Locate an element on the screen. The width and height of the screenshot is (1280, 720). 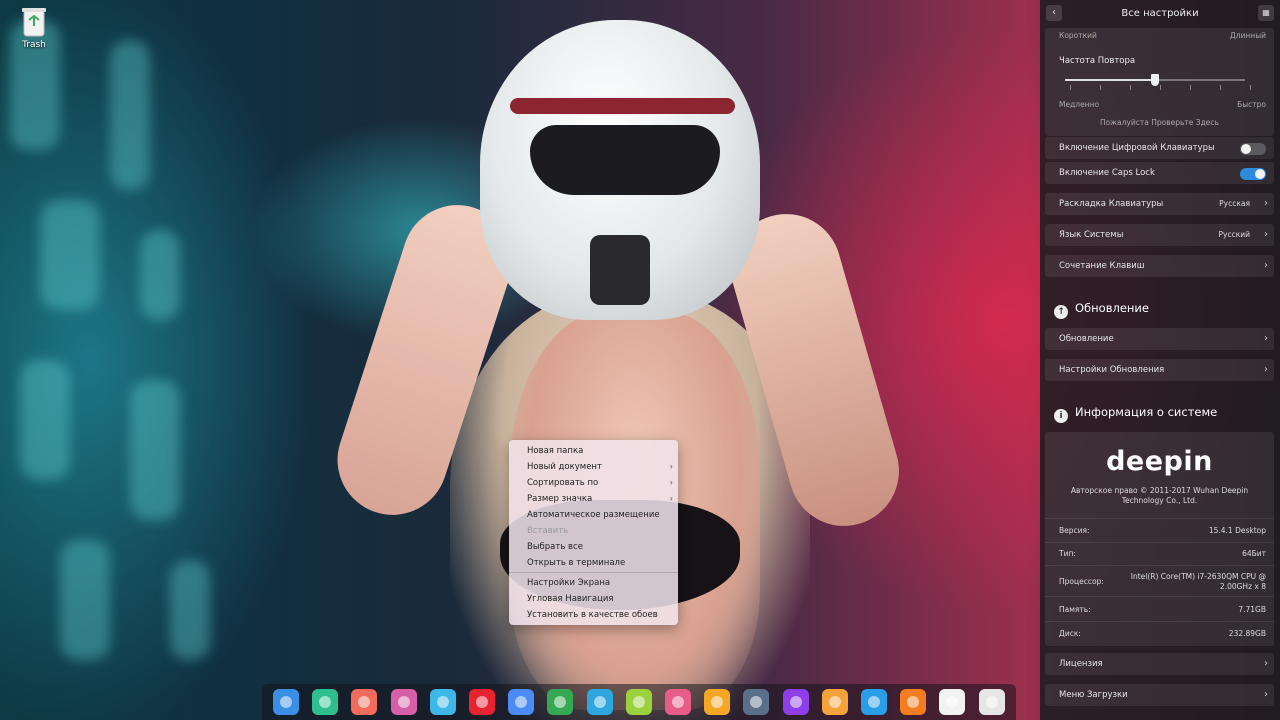
pen-tool-icon is located at coordinates (678, 702).